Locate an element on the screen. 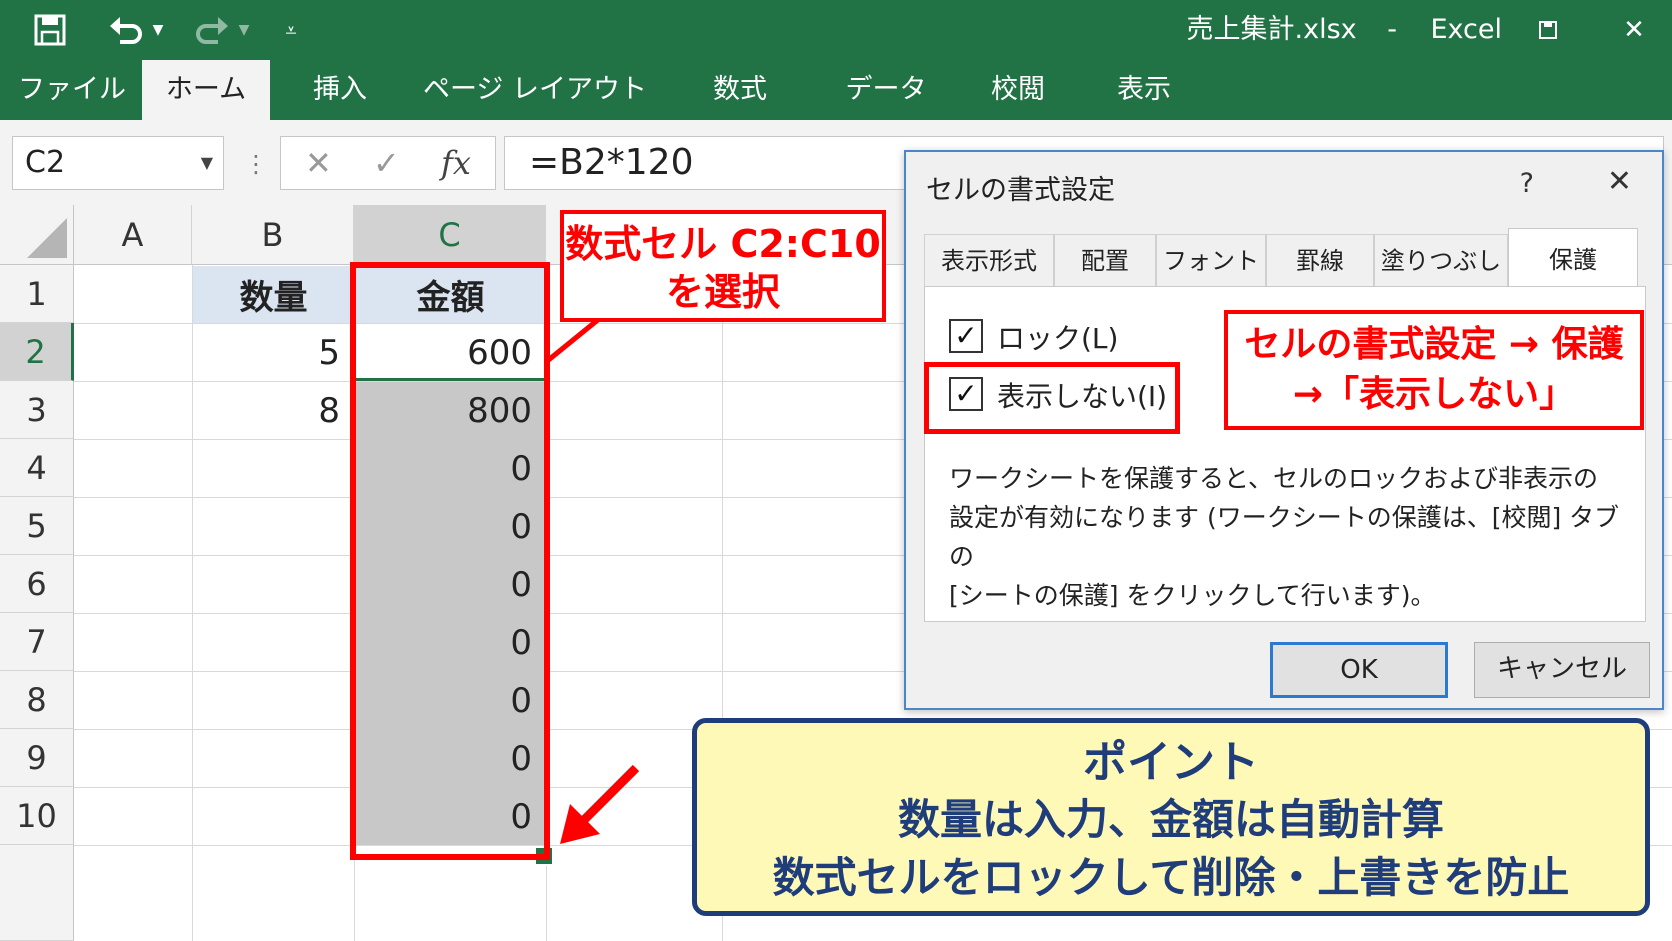  name-box: C2 ▼ is located at coordinates (118, 163).